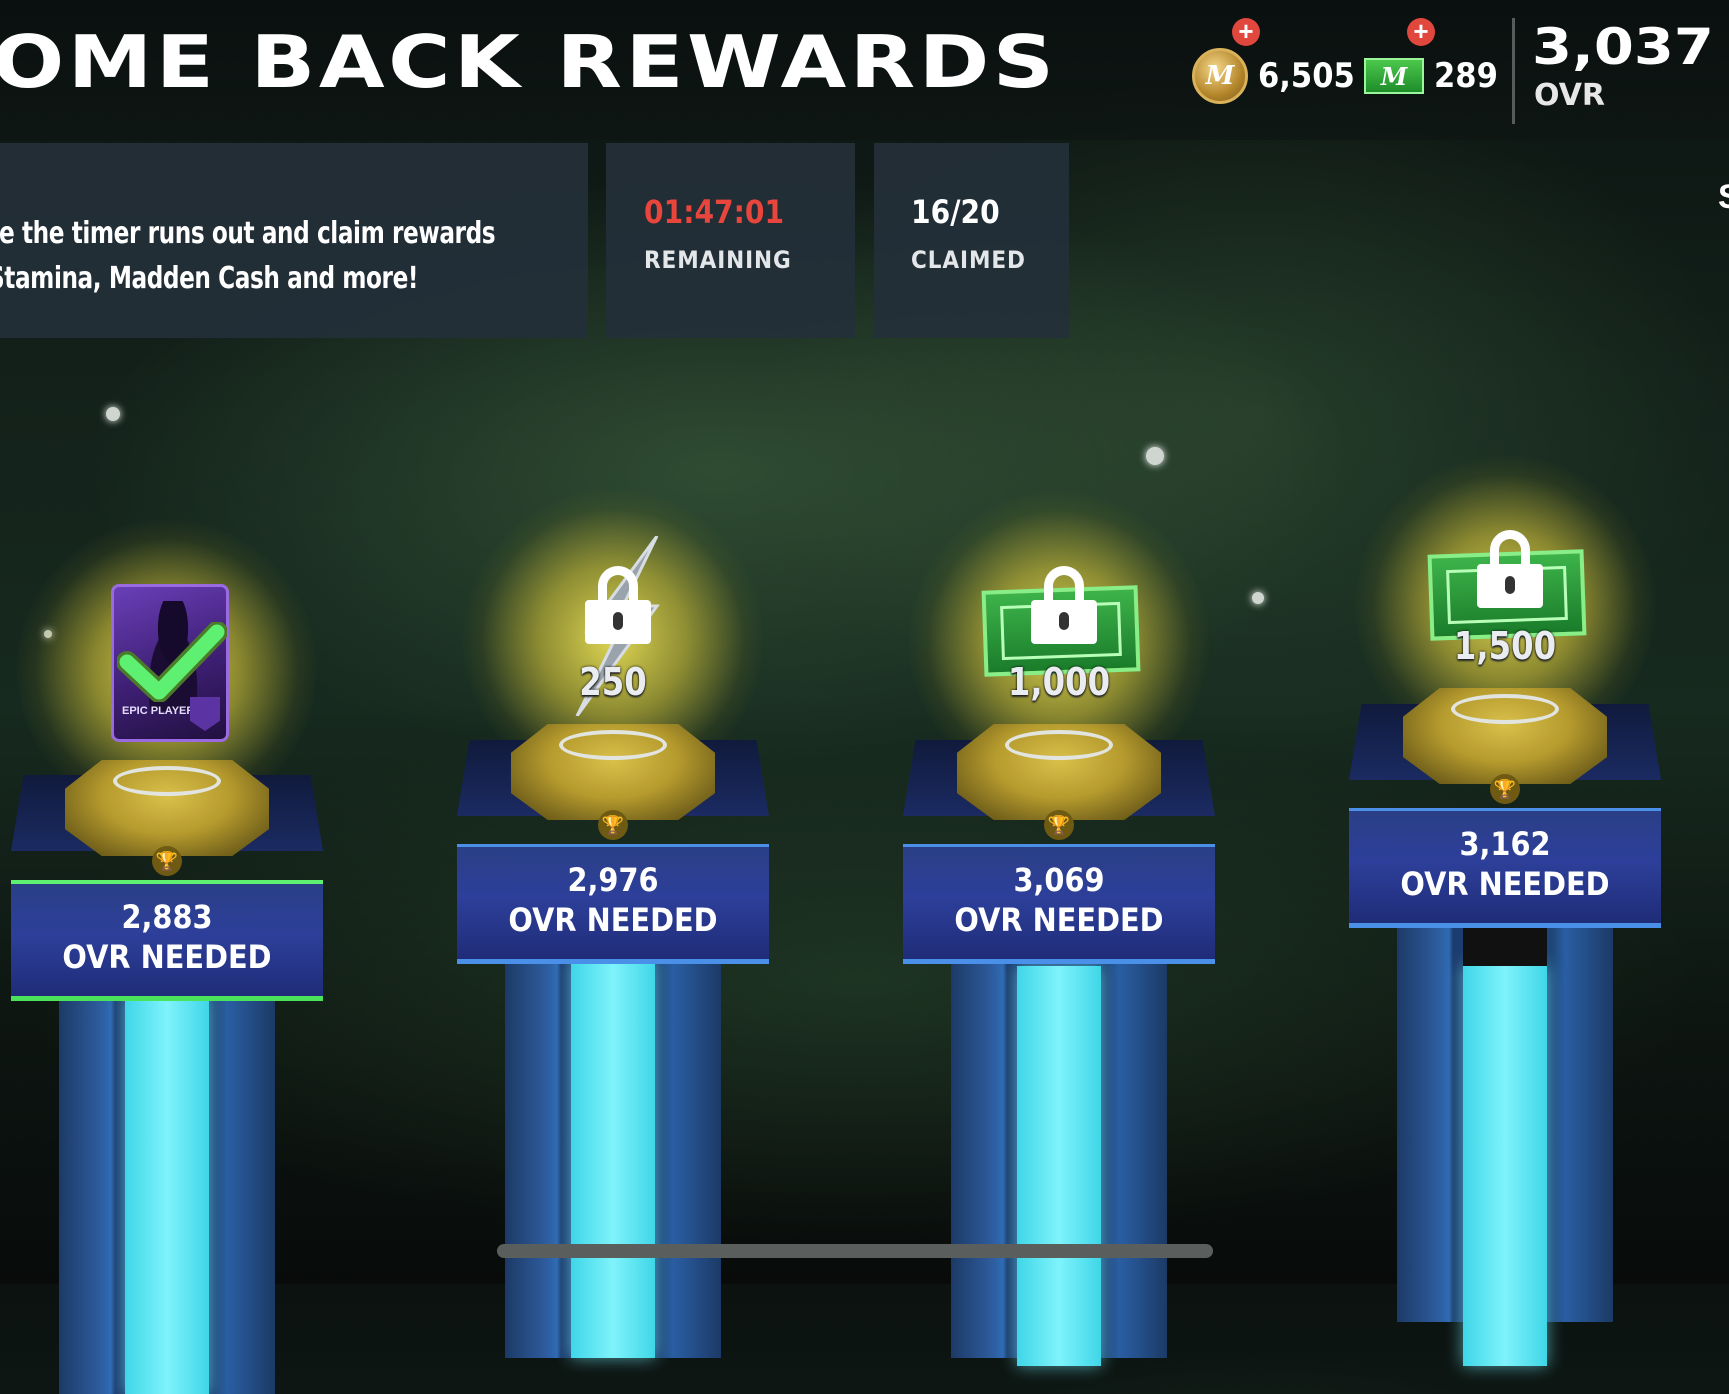 The image size is (1729, 1394). I want to click on card-label: EPIC PLAYER, so click(158, 711).